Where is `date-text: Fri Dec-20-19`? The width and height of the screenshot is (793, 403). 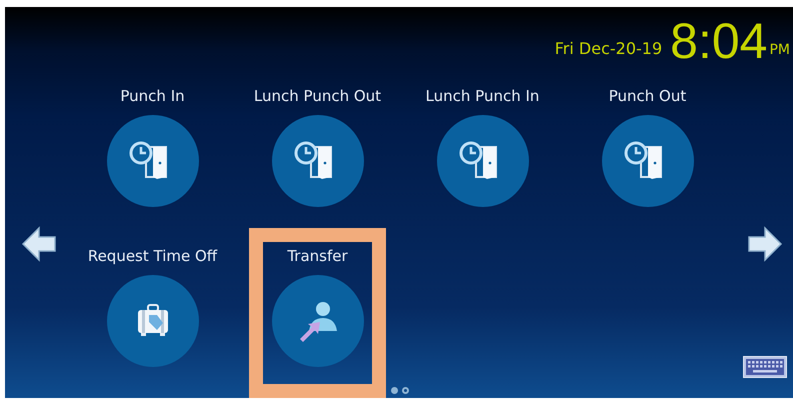 date-text: Fri Dec-20-19 is located at coordinates (608, 48).